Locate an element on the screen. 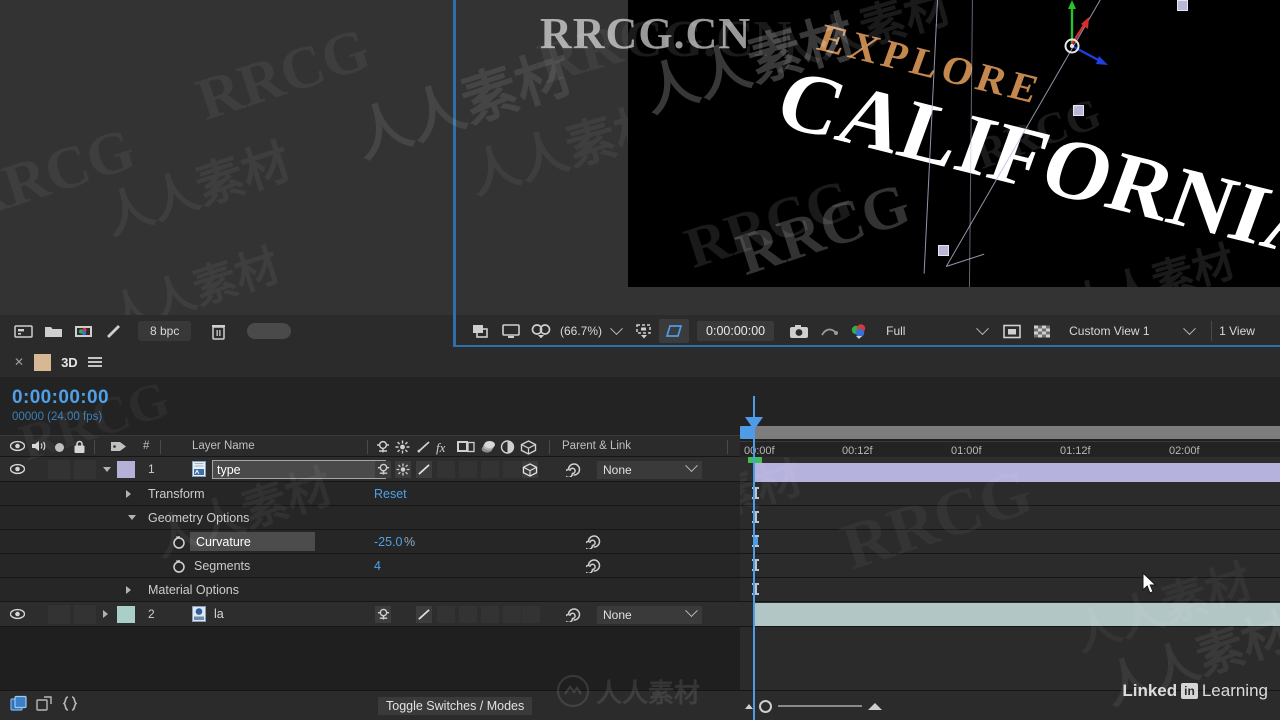 This screenshot has height=720, width=1280. track-row-curvature is located at coordinates (1010, 542).